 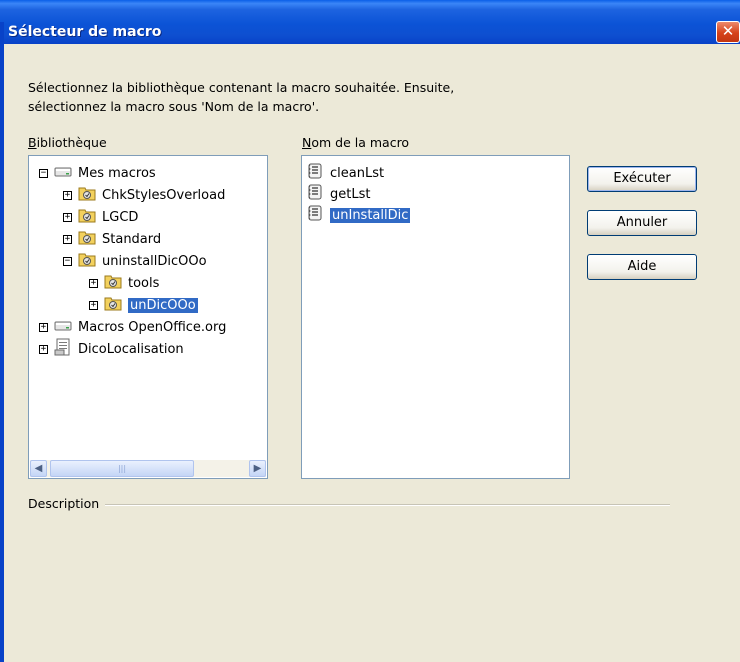 I want to click on macro-list-item: getLst, so click(x=338, y=194).